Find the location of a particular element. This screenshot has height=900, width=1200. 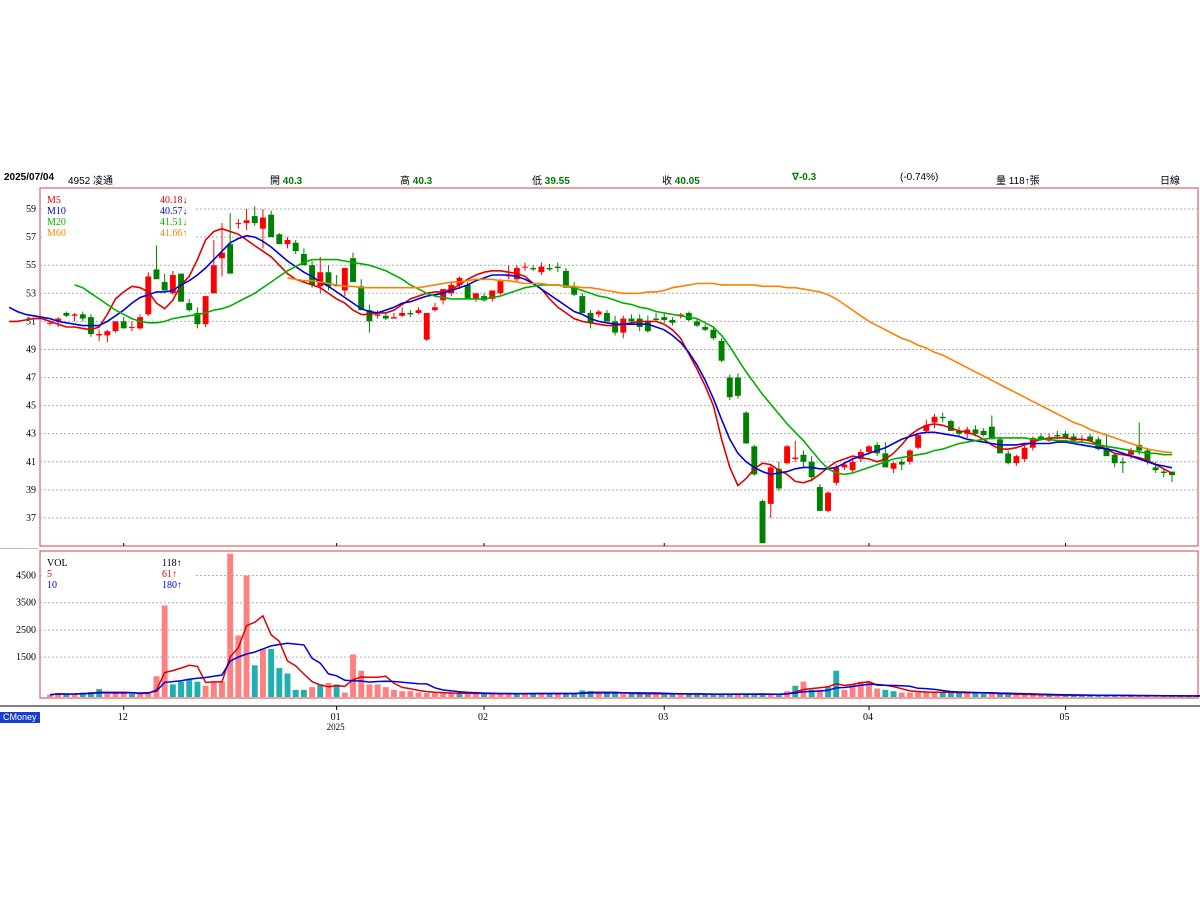

price-tick-label: 45 is located at coordinates (31, 406).